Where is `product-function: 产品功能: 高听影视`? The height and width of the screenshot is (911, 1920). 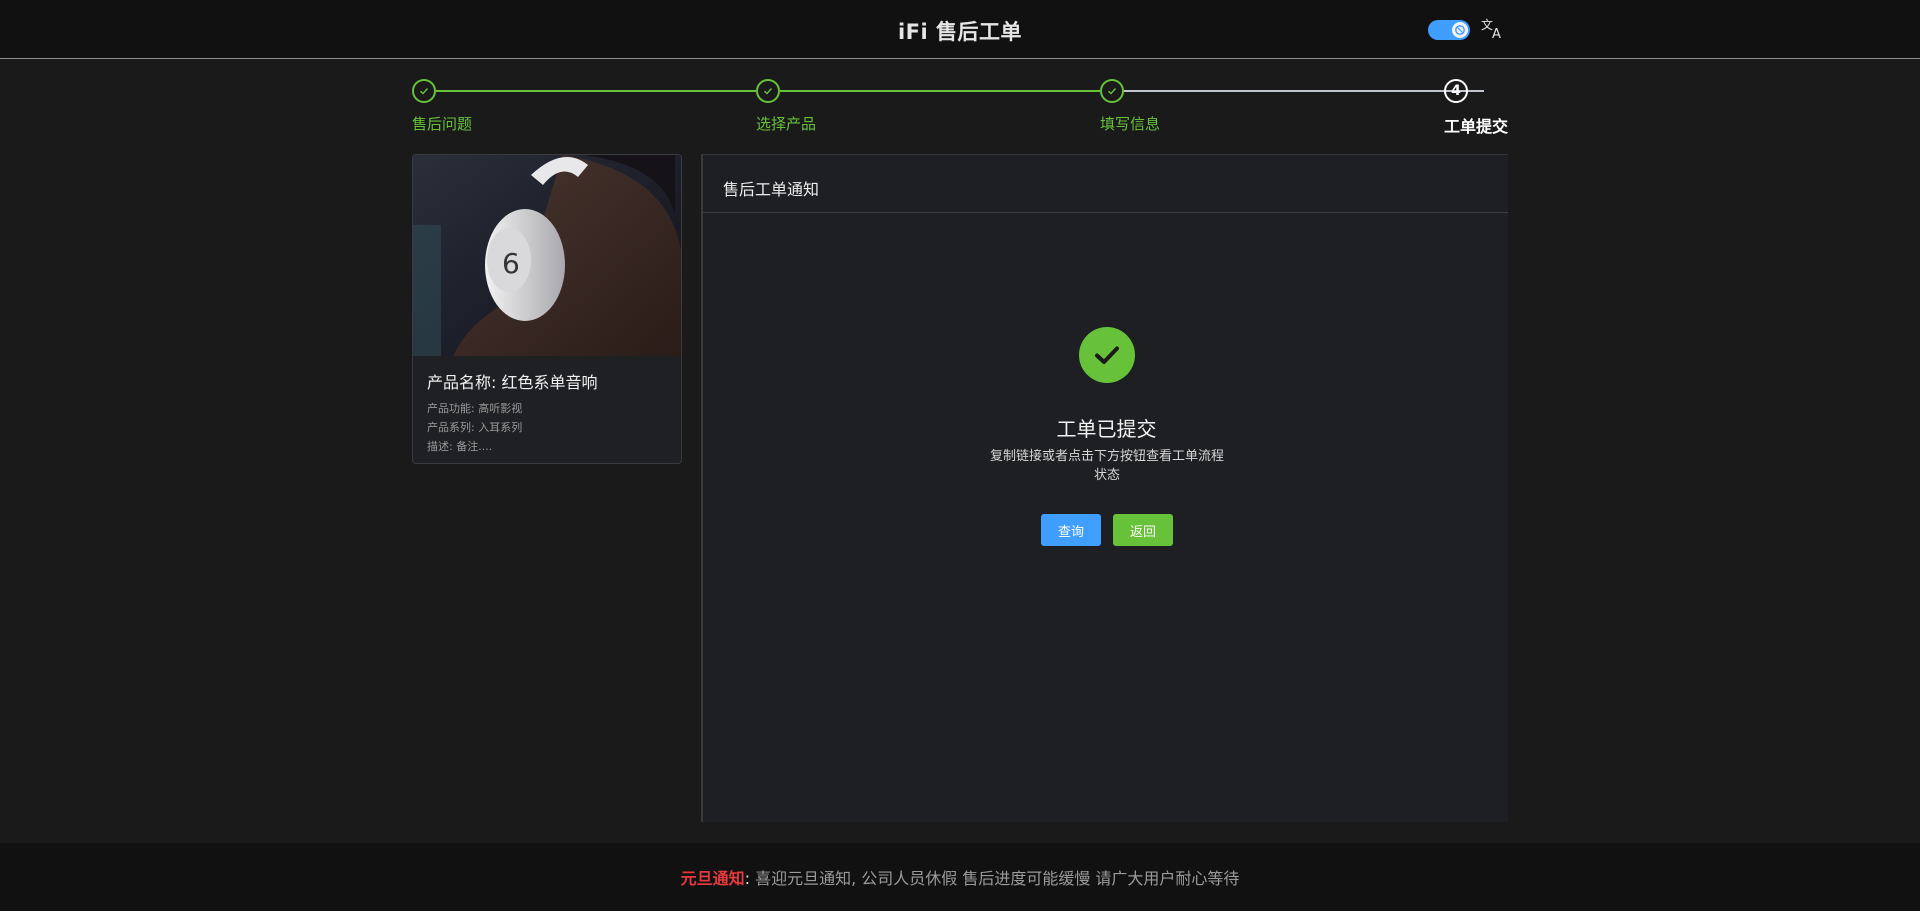 product-function: 产品功能: 高听影视 is located at coordinates (475, 408).